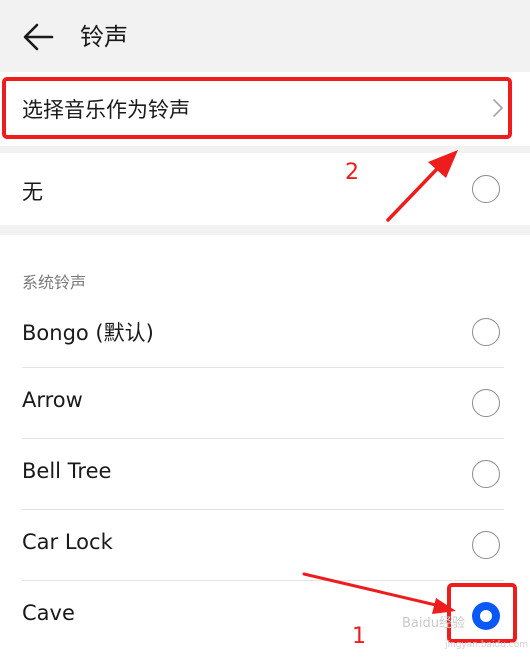 Image resolution: width=530 pixels, height=659 pixels. What do you see at coordinates (32, 192) in the screenshot?
I see `ringtone-none-label: 无` at bounding box center [32, 192].